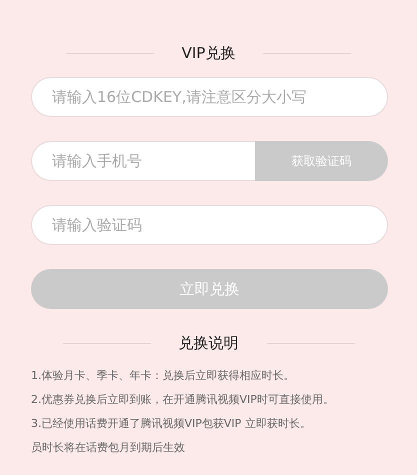 The width and height of the screenshot is (417, 475). Describe the element at coordinates (209, 225) in the screenshot. I see `input-field: 请输入验证码` at that location.